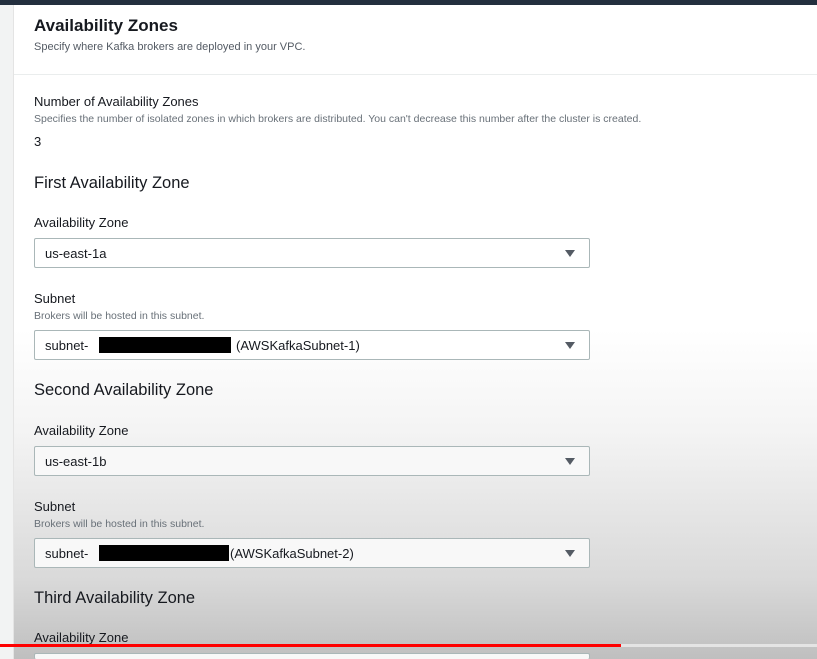  I want to click on az-count-label: Number of Availability Zones, so click(116, 101).